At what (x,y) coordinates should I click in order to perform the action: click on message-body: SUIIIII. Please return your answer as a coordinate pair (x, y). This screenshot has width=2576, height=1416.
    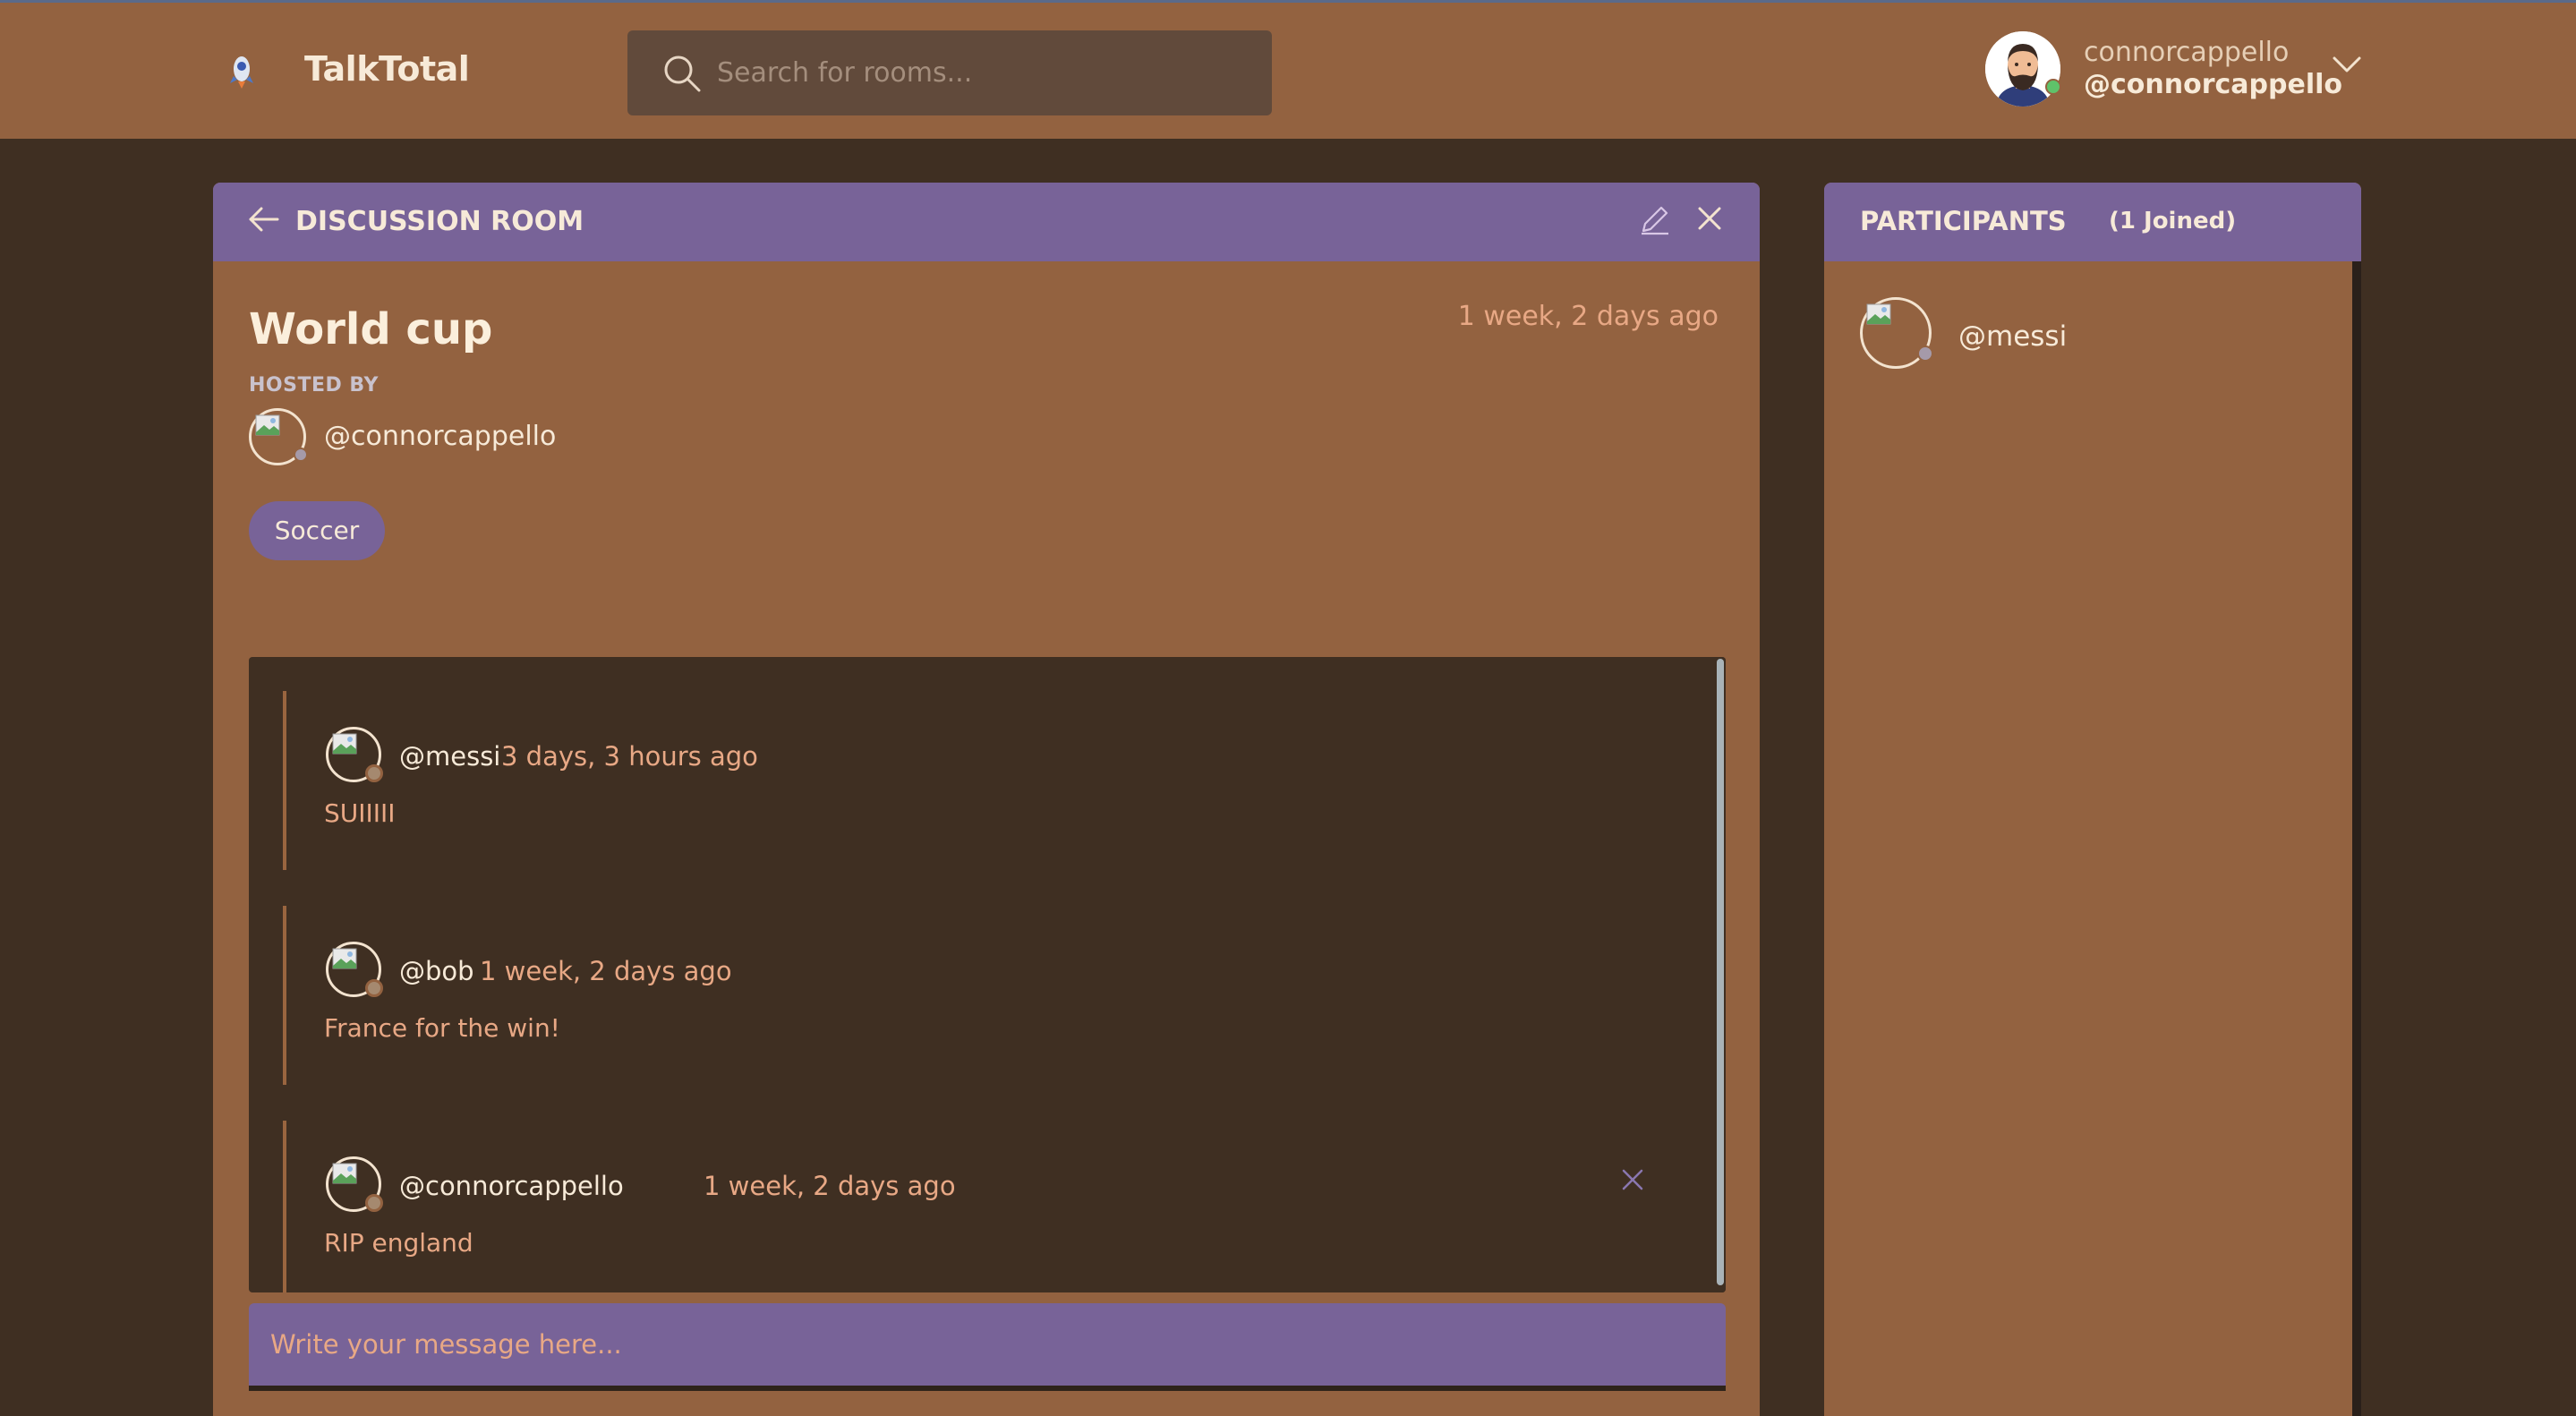
    Looking at the image, I should click on (360, 813).